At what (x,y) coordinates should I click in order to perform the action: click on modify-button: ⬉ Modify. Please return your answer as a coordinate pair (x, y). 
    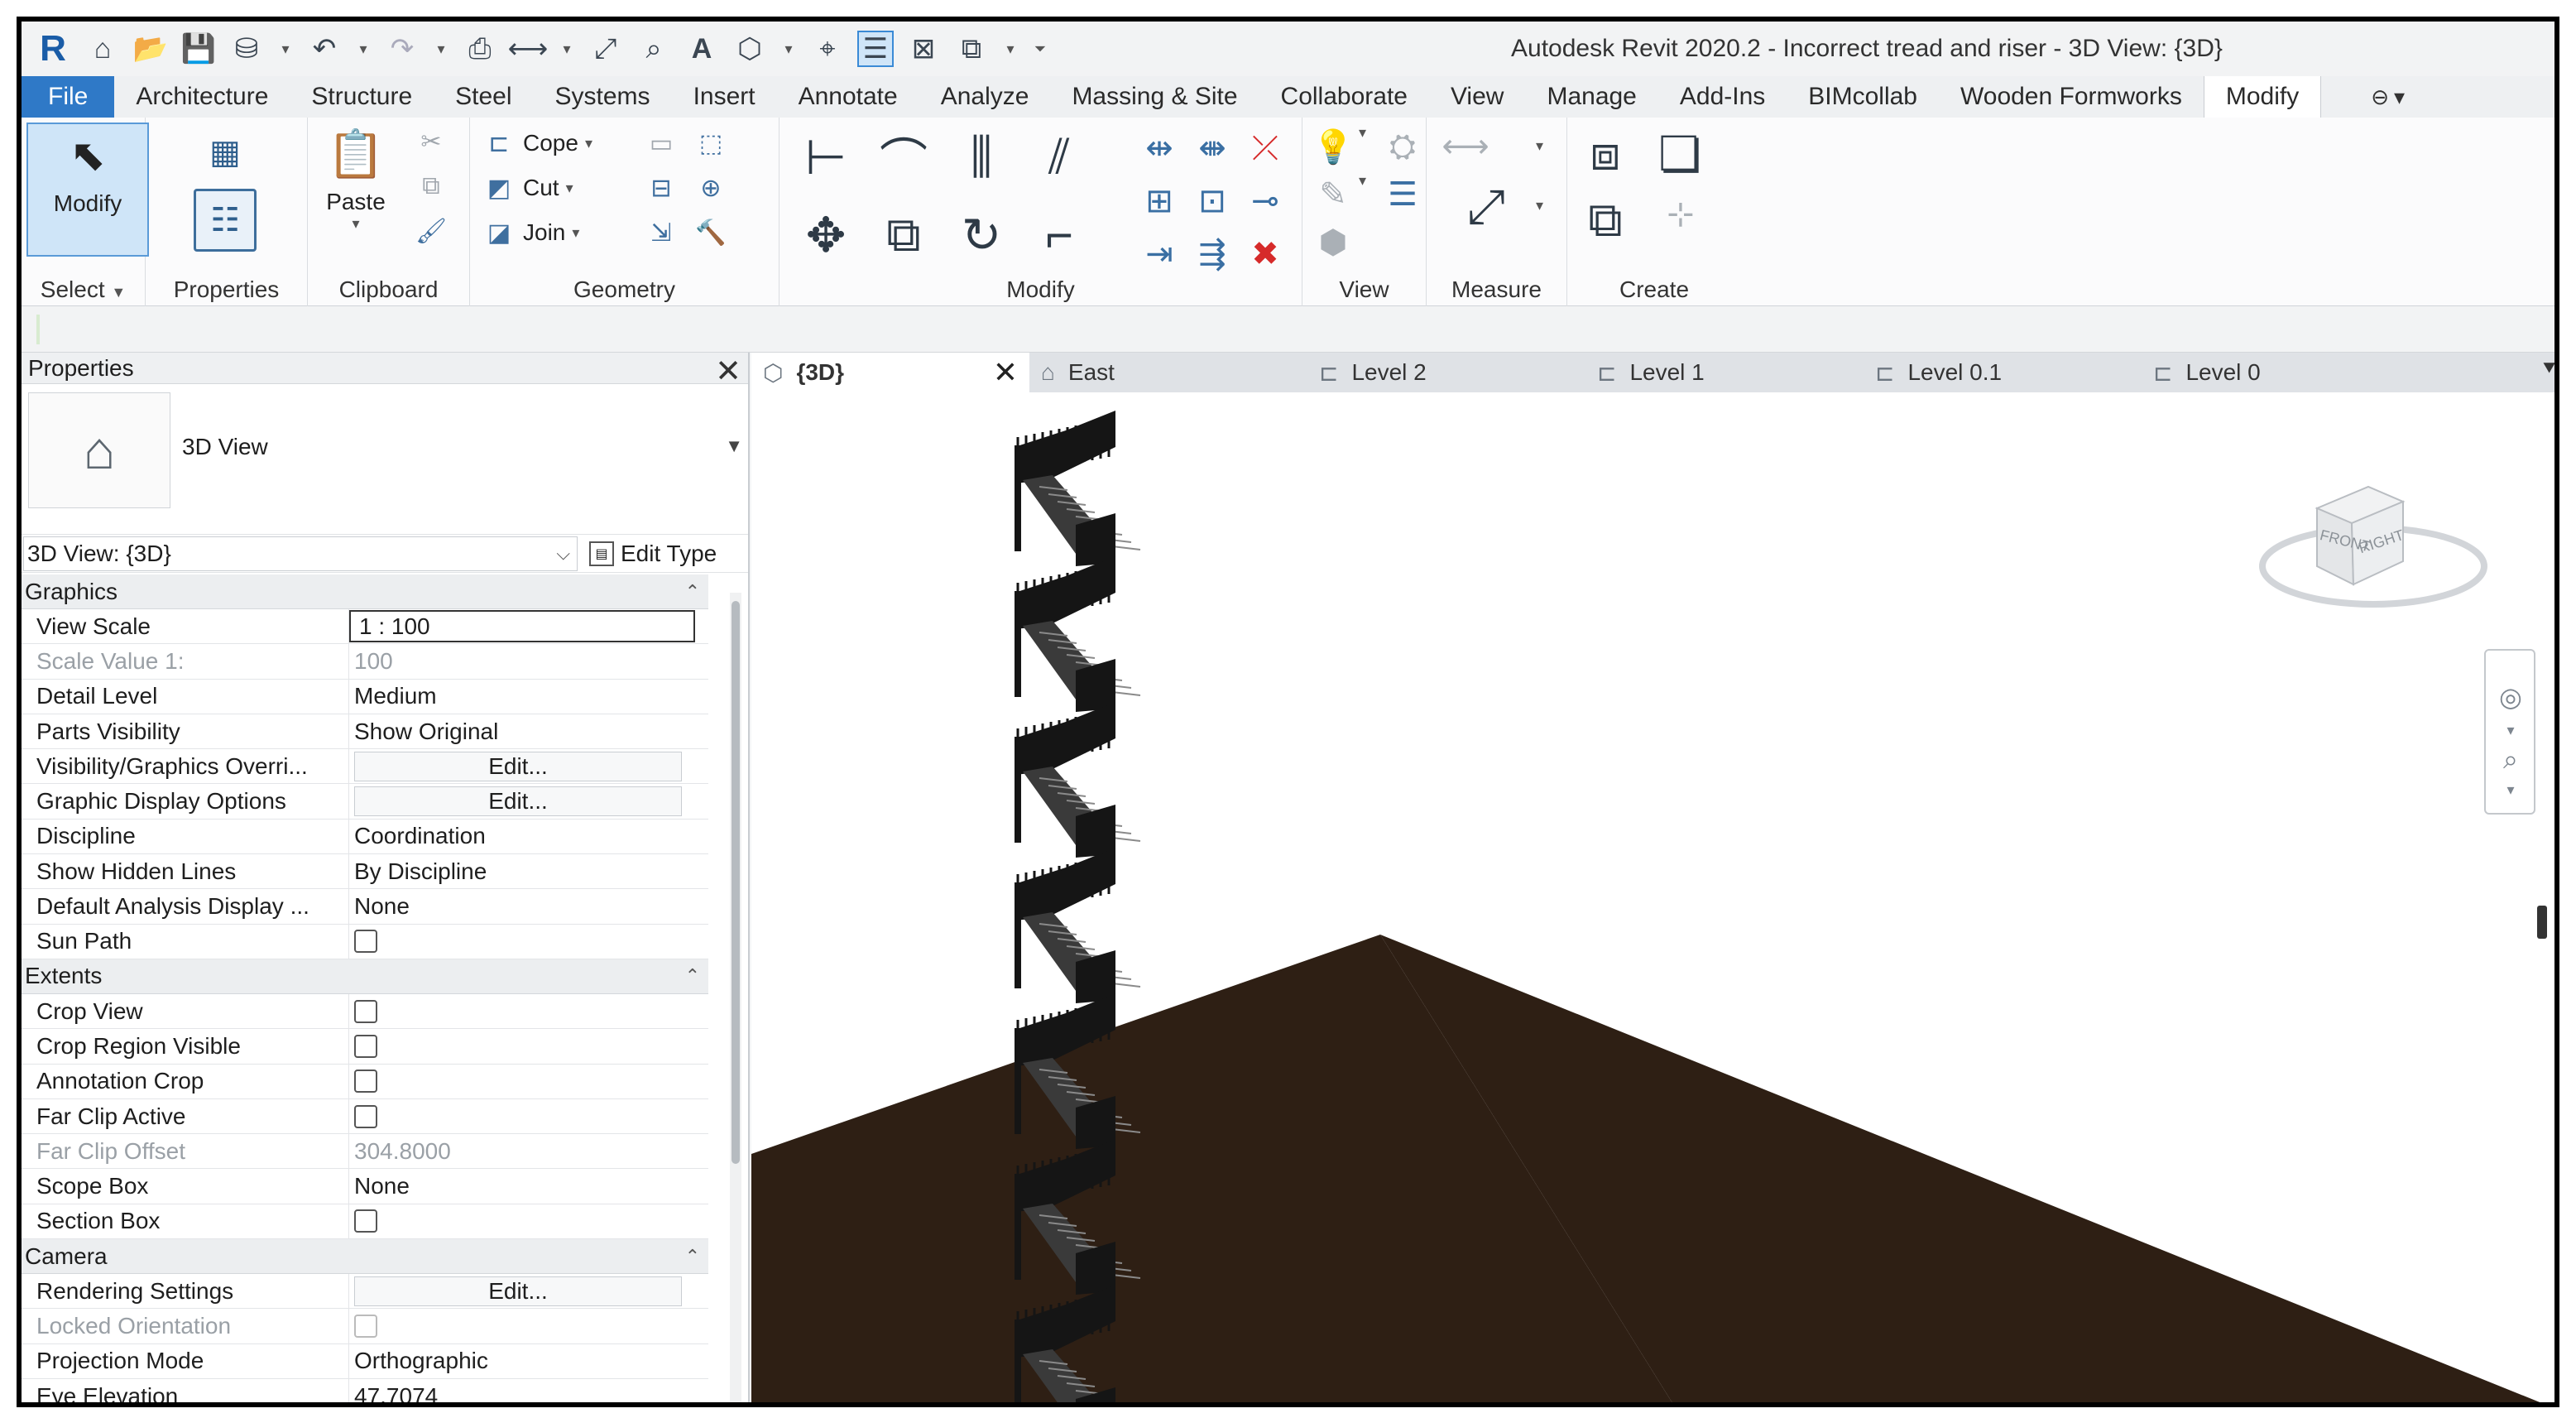
    Looking at the image, I should click on (88, 190).